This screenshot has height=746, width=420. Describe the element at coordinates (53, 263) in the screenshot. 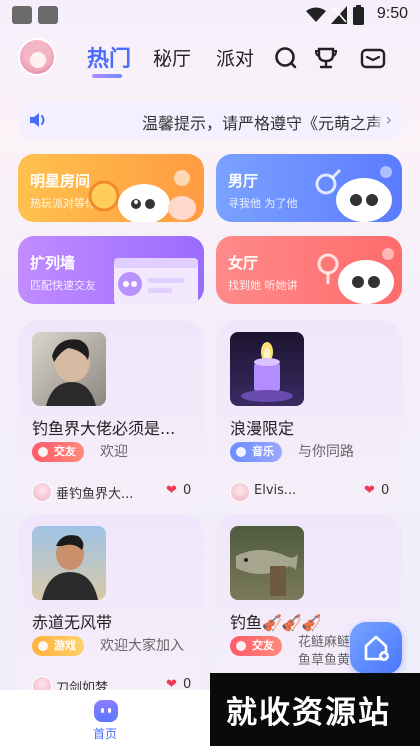

I see `room-card-title: 扩列墙` at that location.